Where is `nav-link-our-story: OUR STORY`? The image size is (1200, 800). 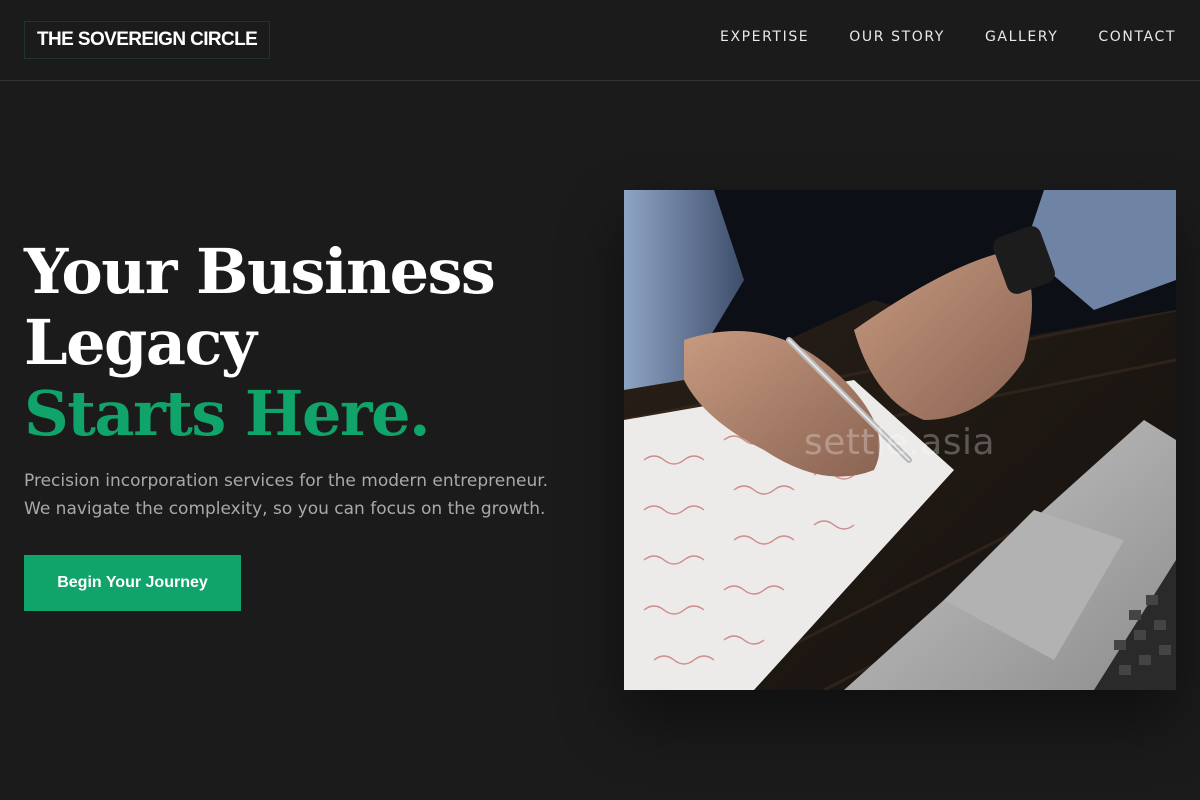
nav-link-our-story: OUR STORY is located at coordinates (897, 37).